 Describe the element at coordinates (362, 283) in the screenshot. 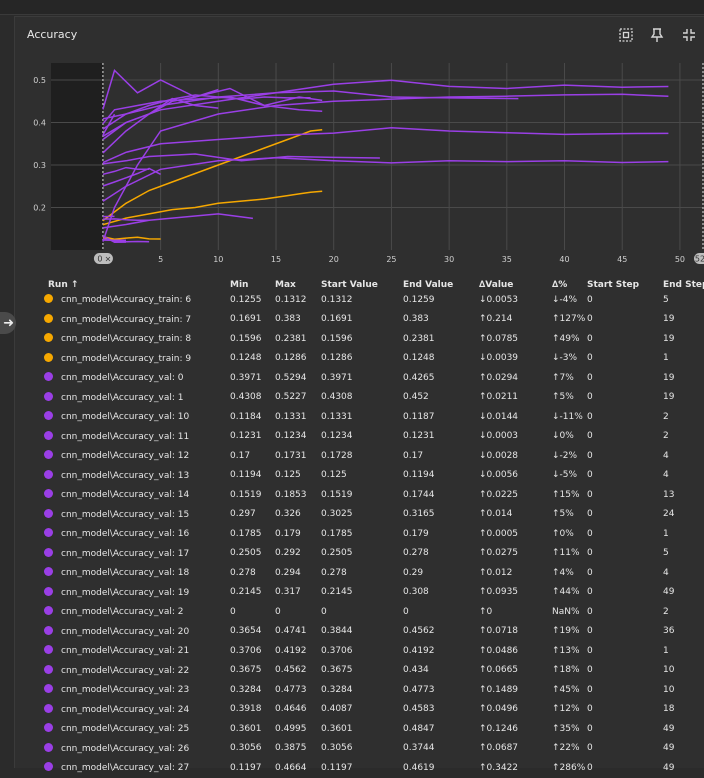

I see `col-start-value: Start Value` at that location.